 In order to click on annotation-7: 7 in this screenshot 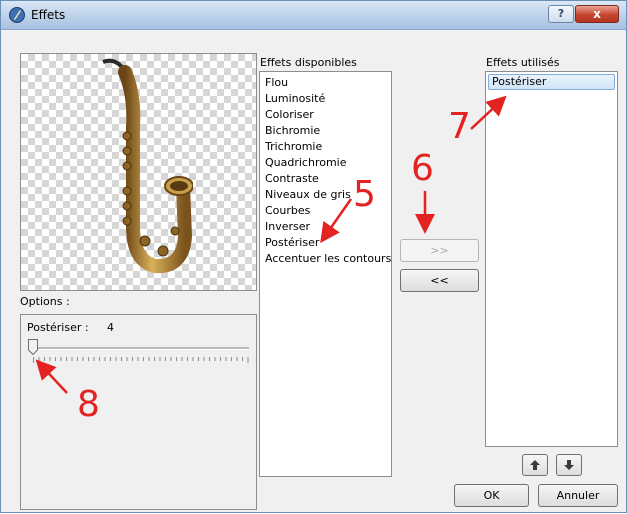, I will do `click(459, 126)`.